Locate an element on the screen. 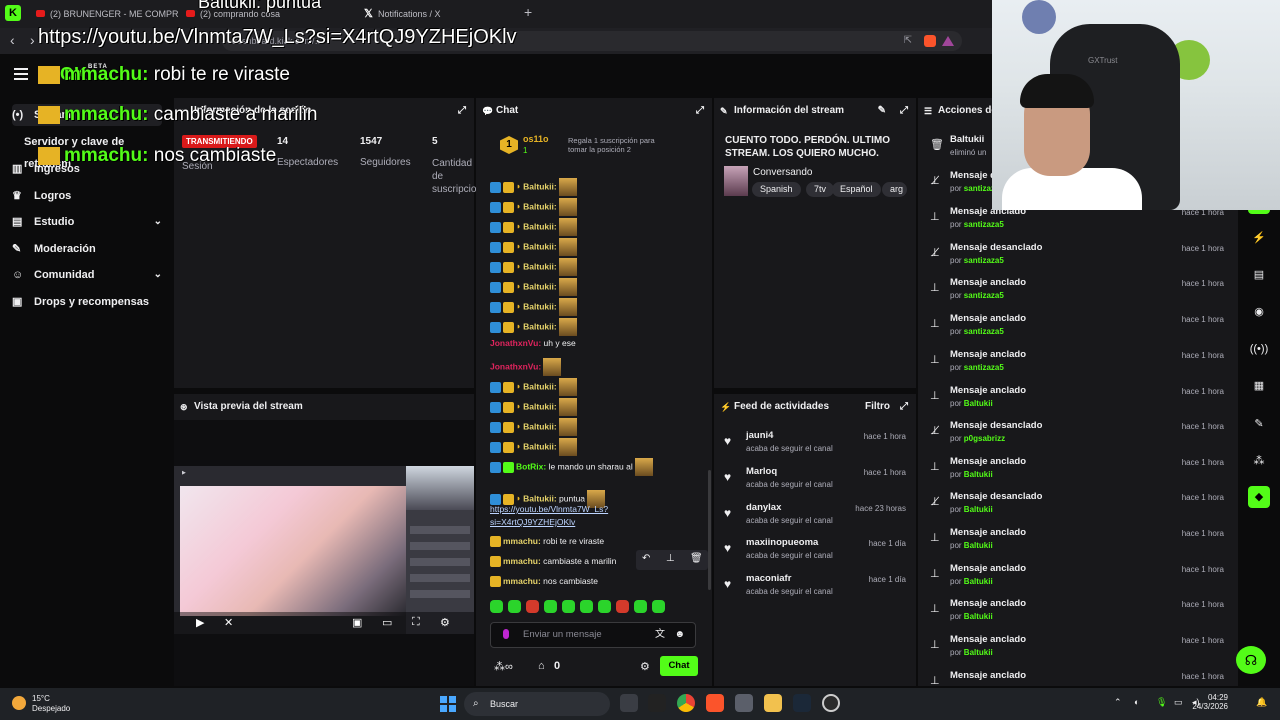 This screenshot has height=720, width=1280. mic-icon is located at coordinates (506, 634).